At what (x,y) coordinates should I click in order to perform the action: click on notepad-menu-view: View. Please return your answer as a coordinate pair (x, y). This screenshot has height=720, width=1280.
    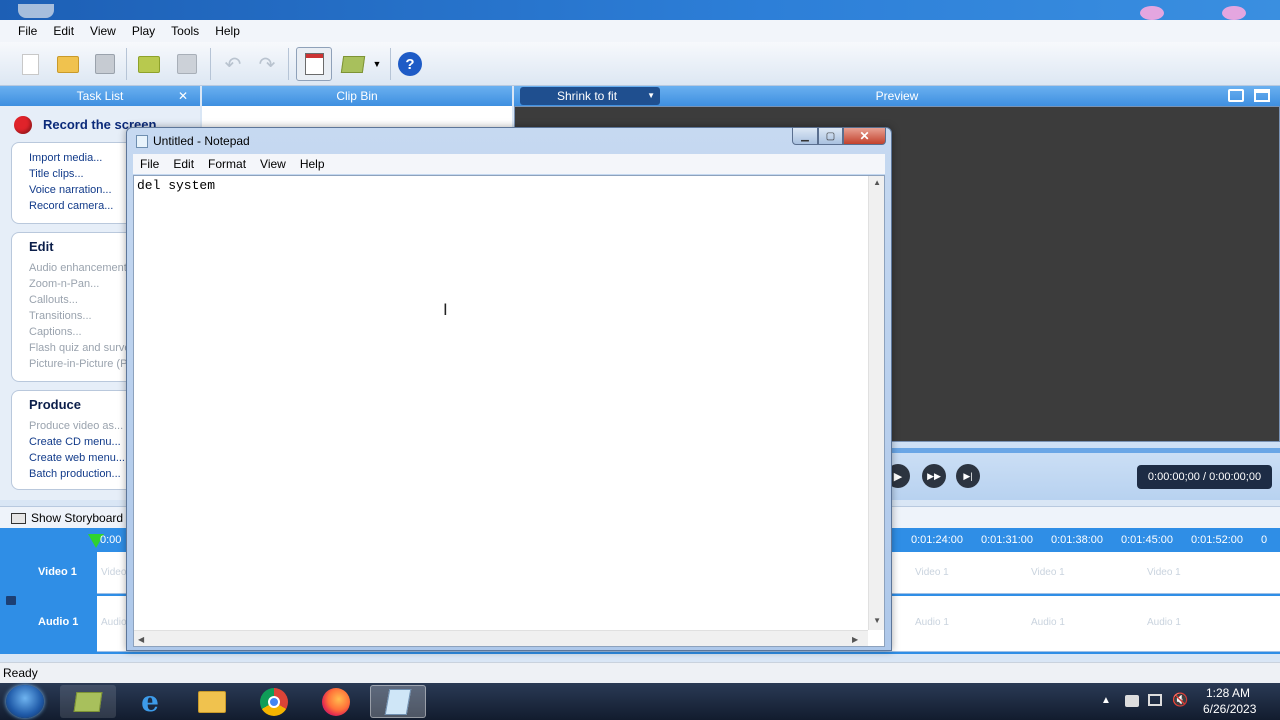
    Looking at the image, I should click on (273, 164).